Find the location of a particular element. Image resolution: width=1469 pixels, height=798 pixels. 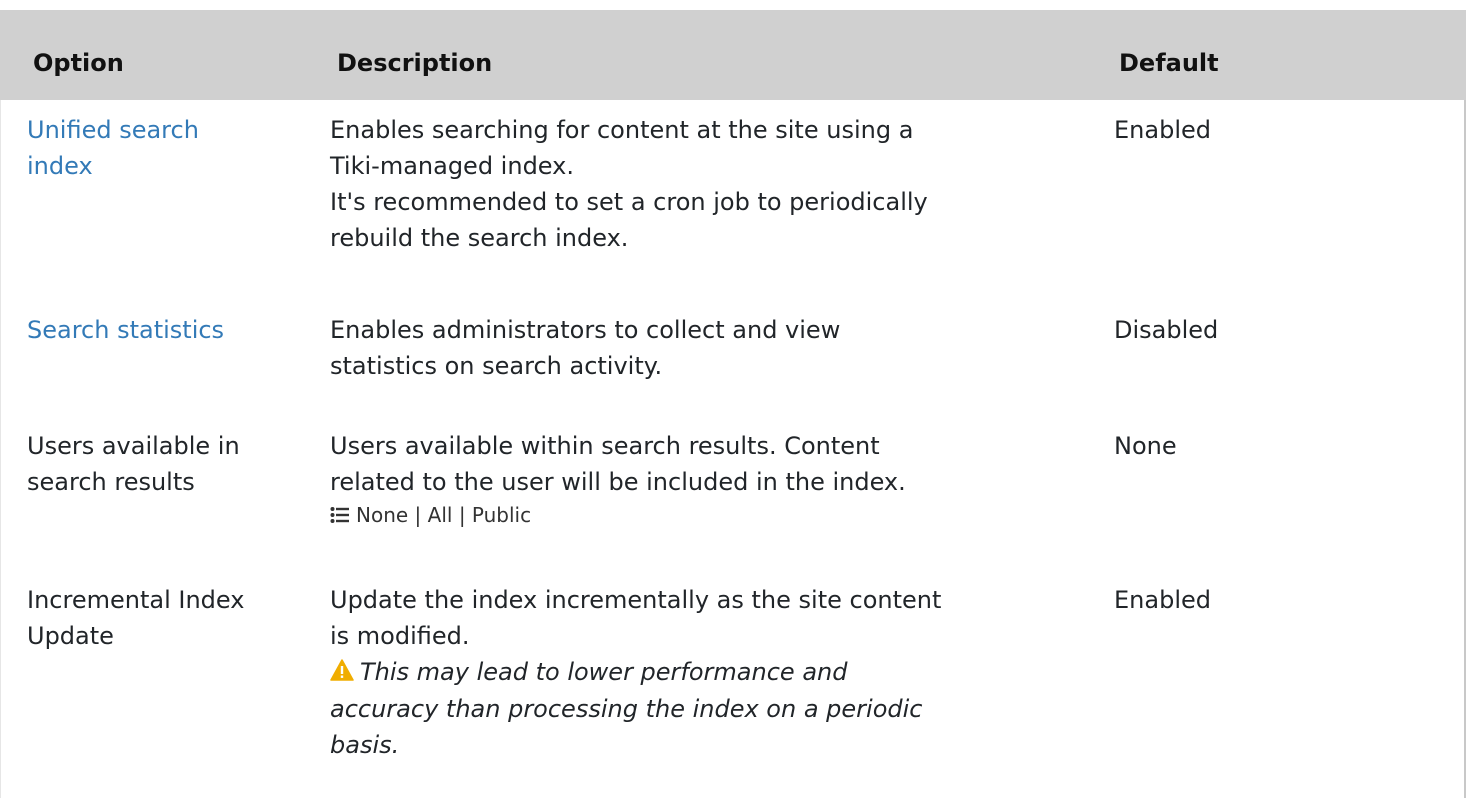

description-line: is modified. is located at coordinates (400, 636).